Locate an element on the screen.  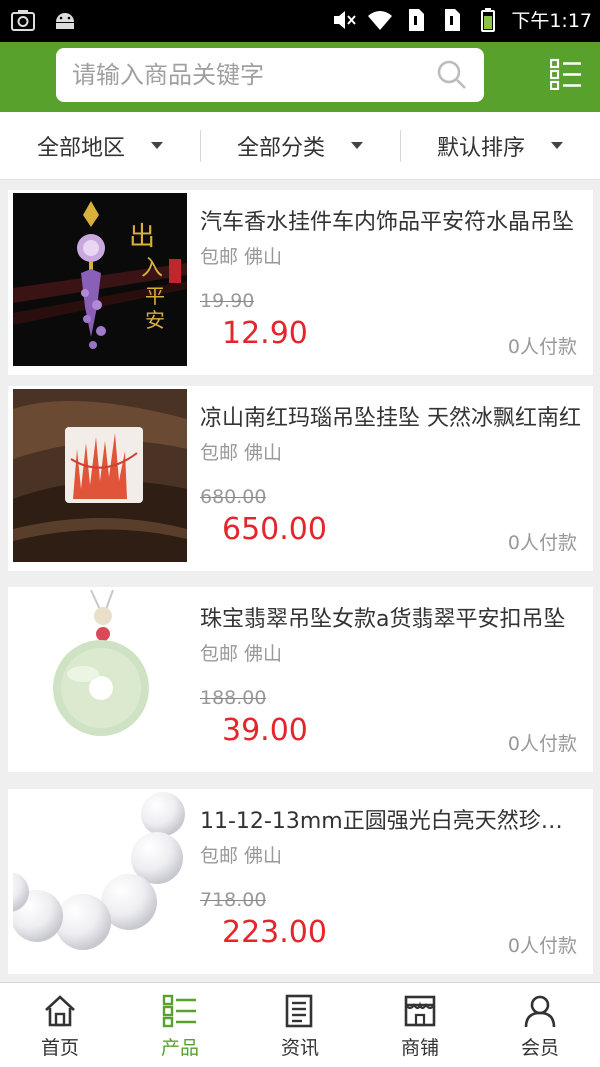
search-box is located at coordinates (270, 75).